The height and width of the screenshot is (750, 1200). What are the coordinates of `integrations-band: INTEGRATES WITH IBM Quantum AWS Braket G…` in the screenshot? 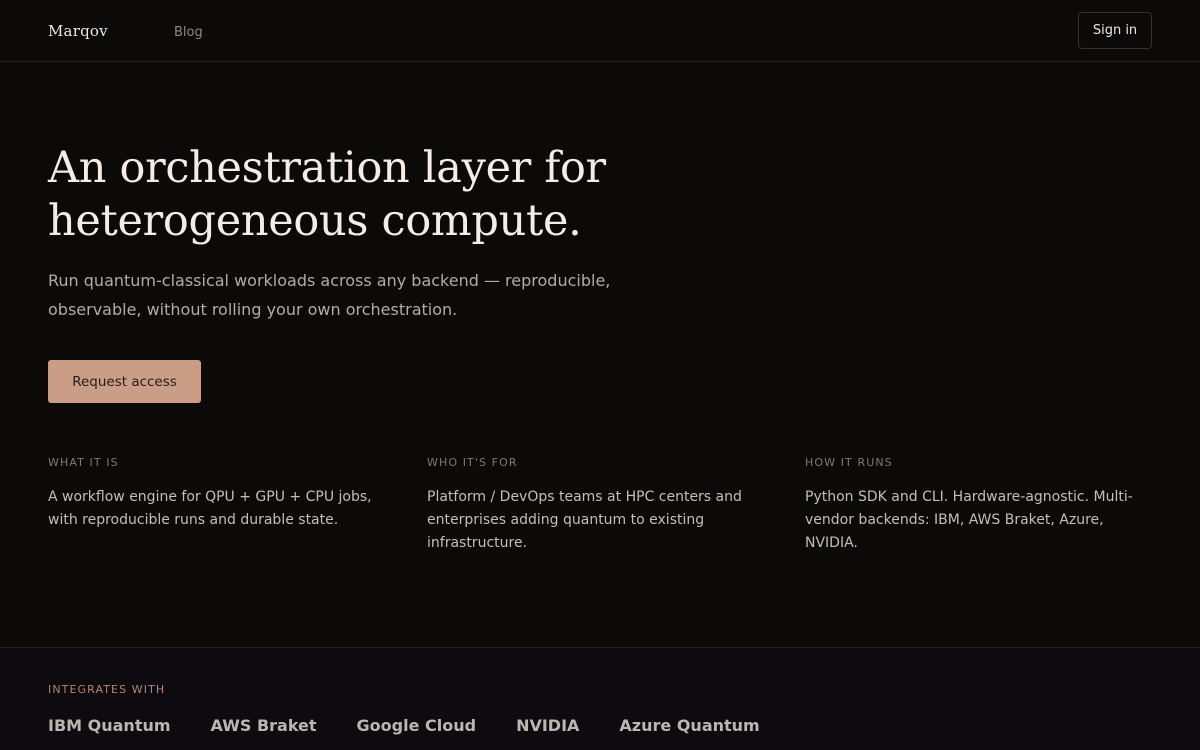 It's located at (600, 698).